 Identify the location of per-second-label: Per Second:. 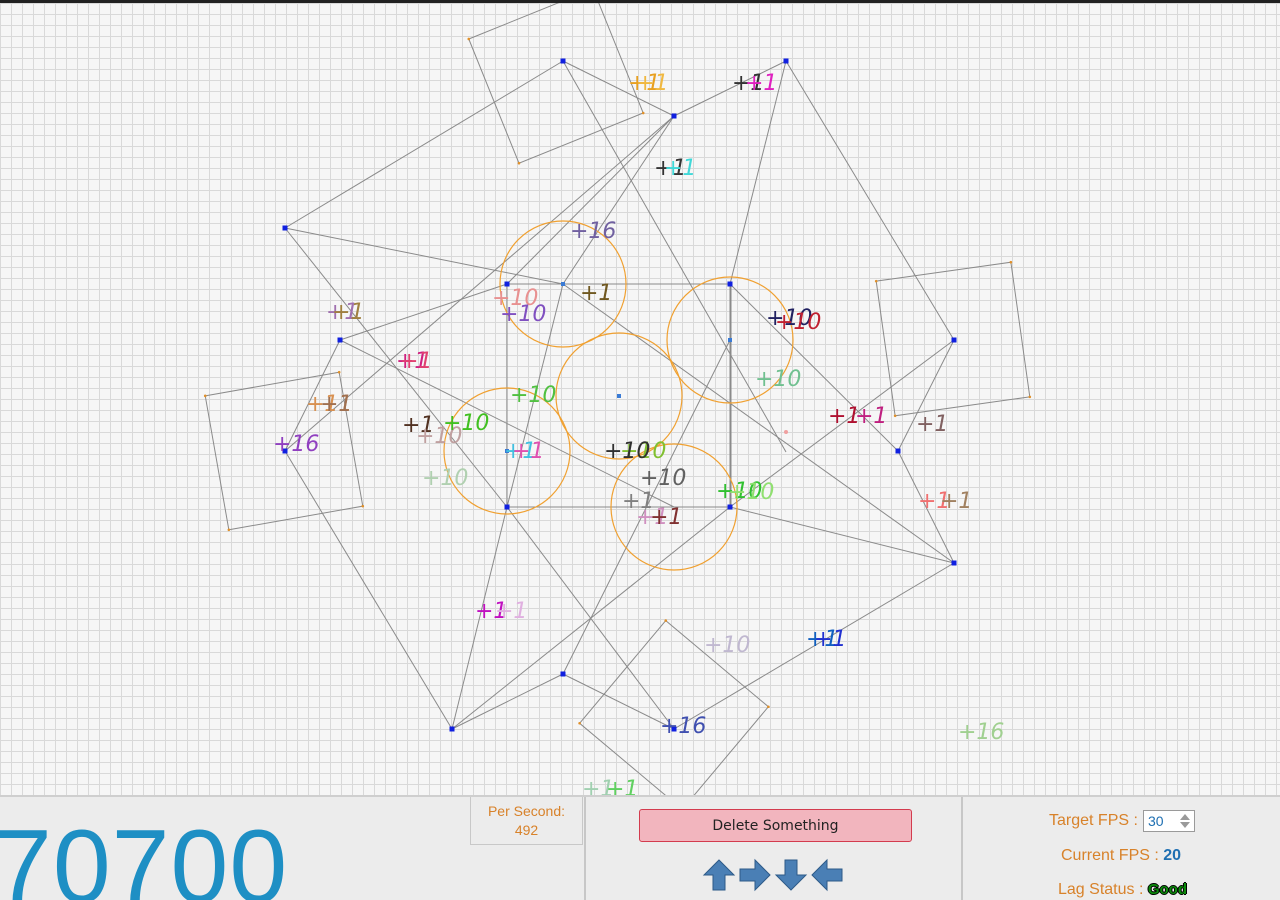
(526, 811).